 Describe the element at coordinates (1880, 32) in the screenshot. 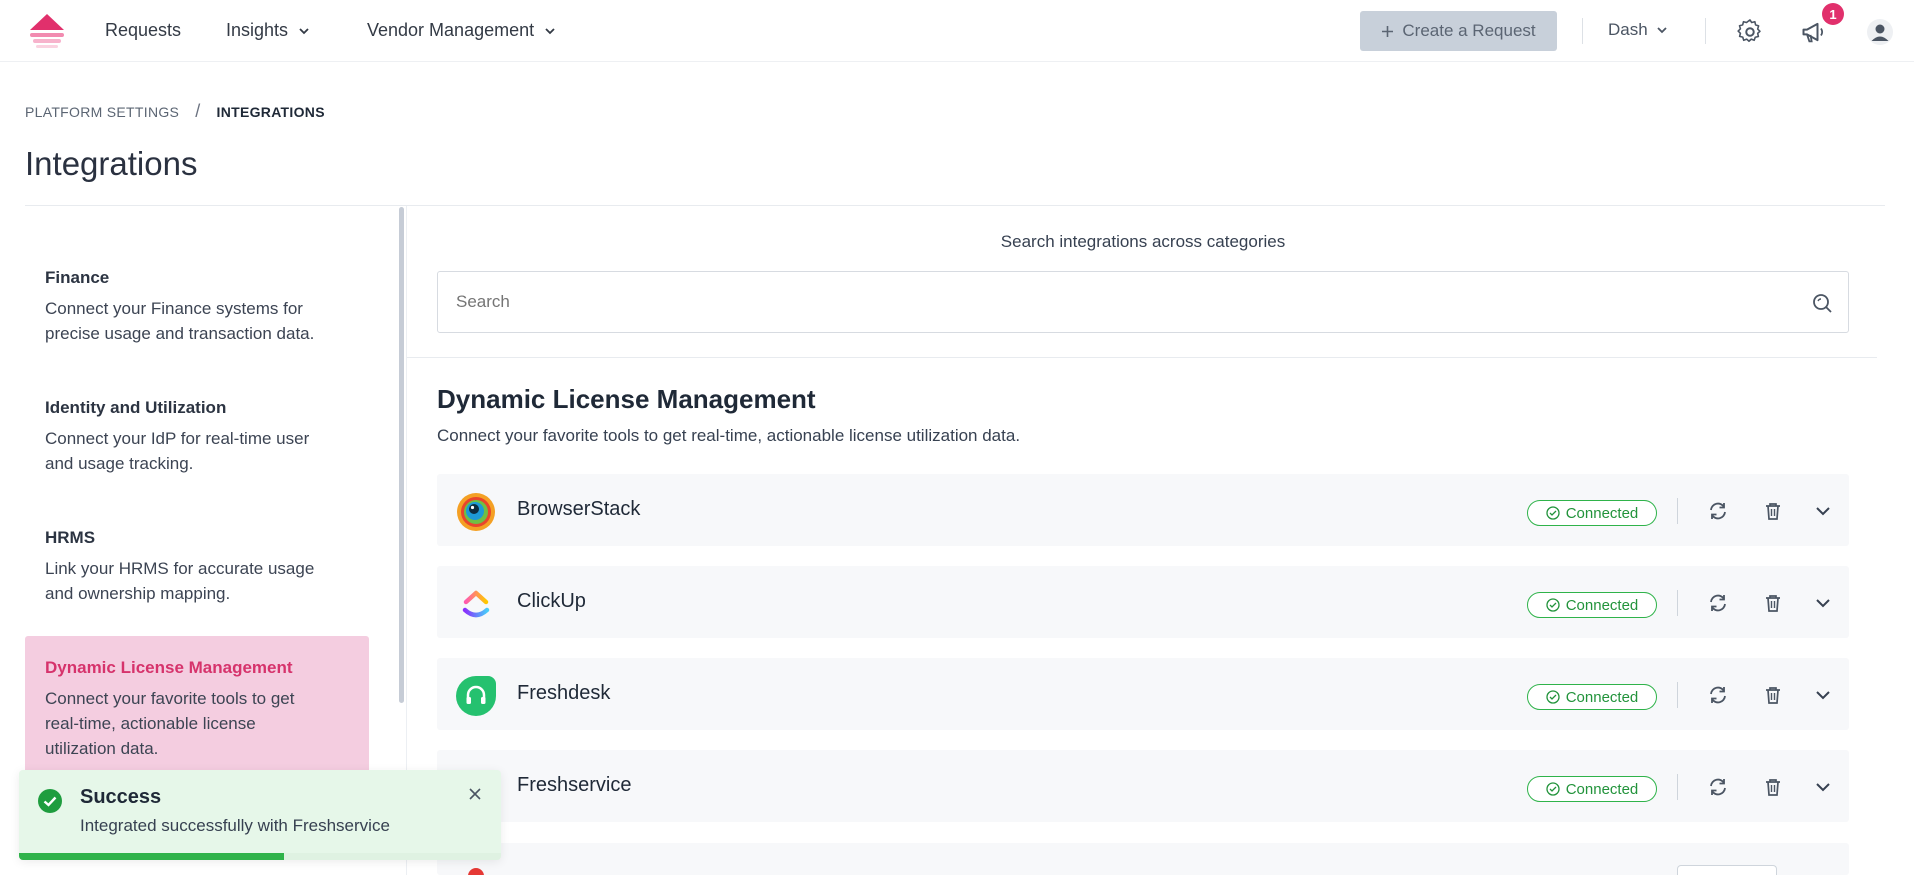

I see `user-avatar-icon` at that location.